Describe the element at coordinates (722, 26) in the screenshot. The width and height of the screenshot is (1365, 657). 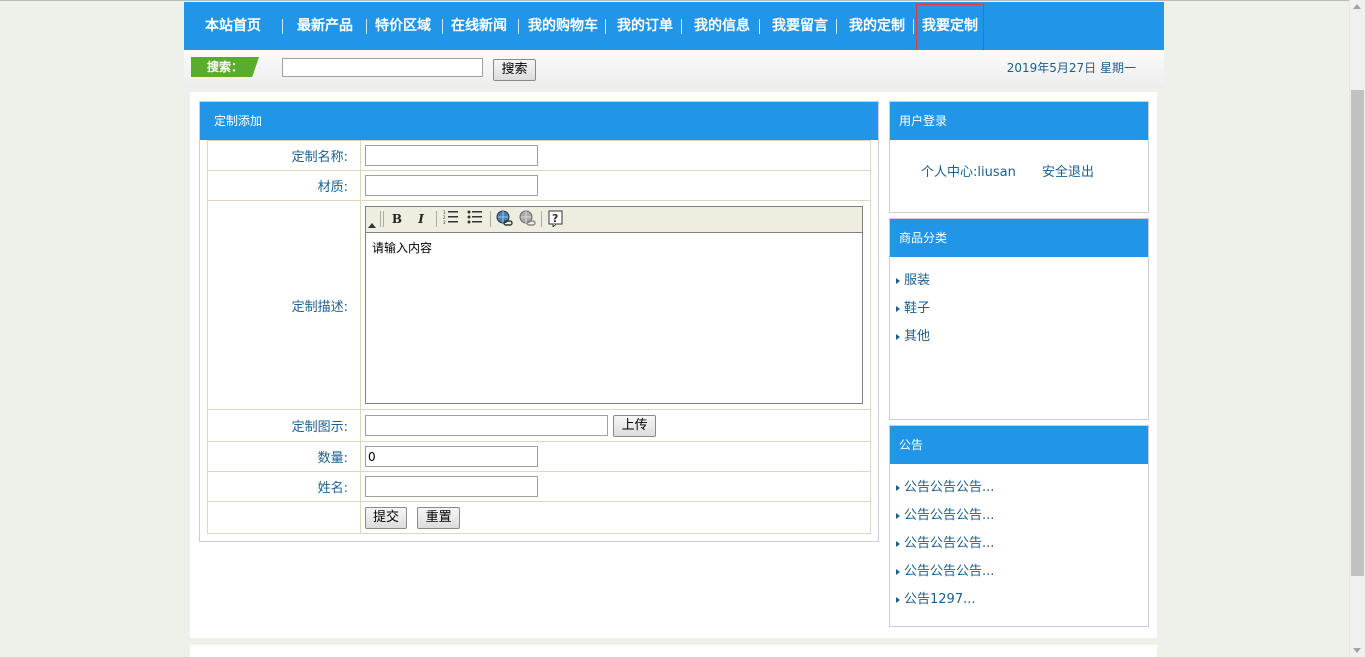
I see `nav-my-info: 我的信息` at that location.